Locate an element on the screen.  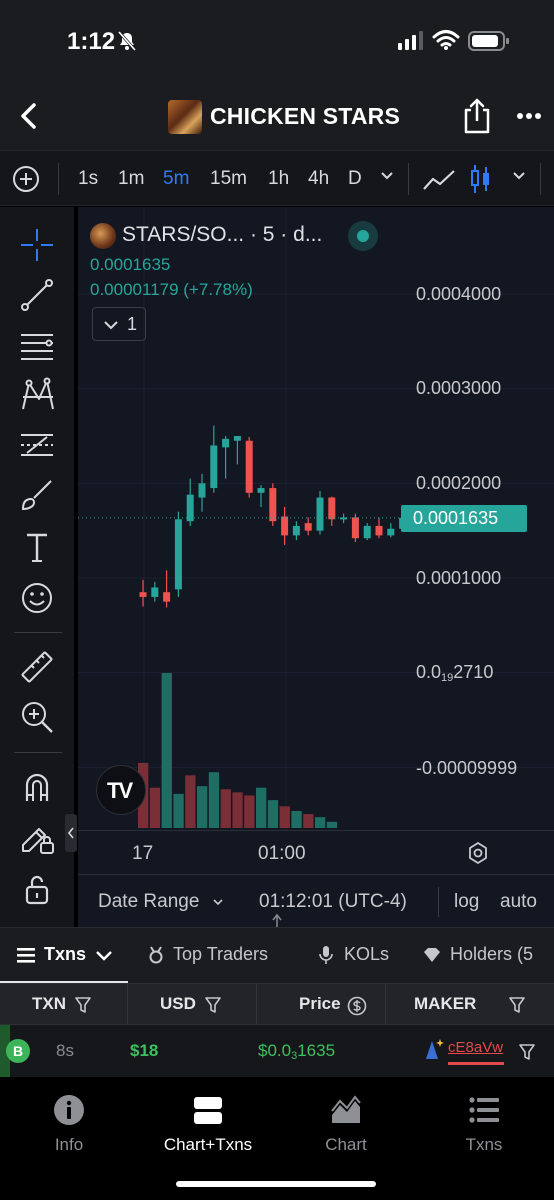
text-tool-icon is located at coordinates (37, 547).